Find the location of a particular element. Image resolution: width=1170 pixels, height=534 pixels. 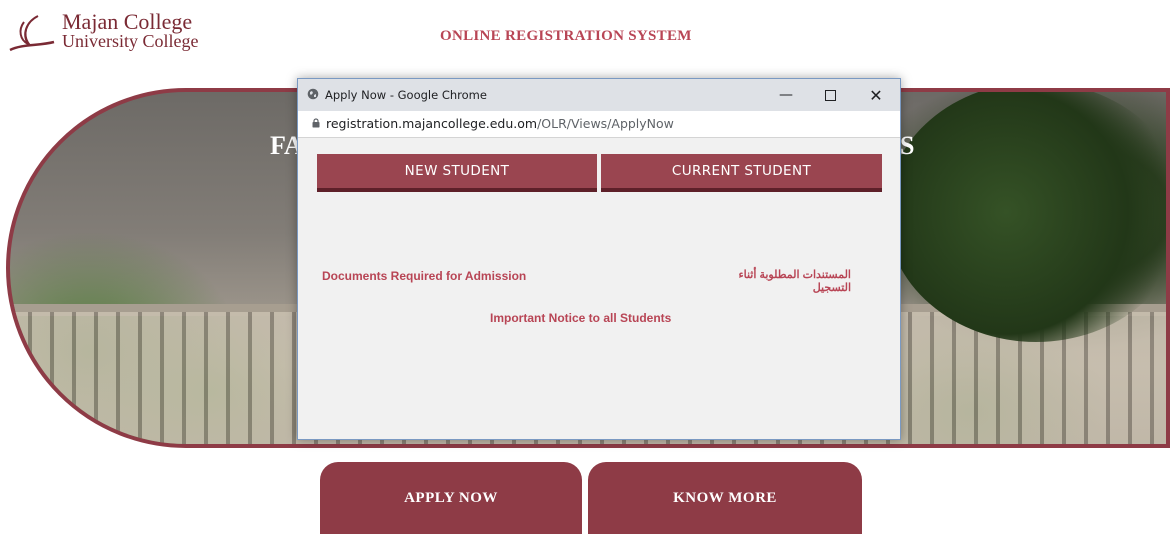

globe-icon is located at coordinates (313, 94).